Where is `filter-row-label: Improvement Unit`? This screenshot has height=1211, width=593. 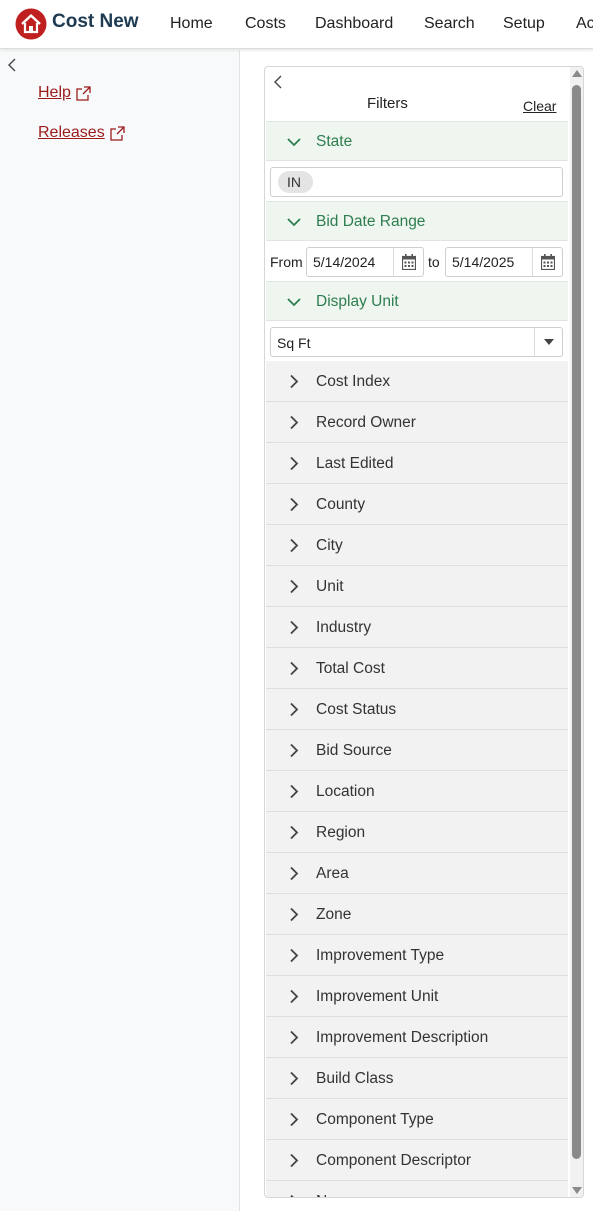 filter-row-label: Improvement Unit is located at coordinates (377, 996).